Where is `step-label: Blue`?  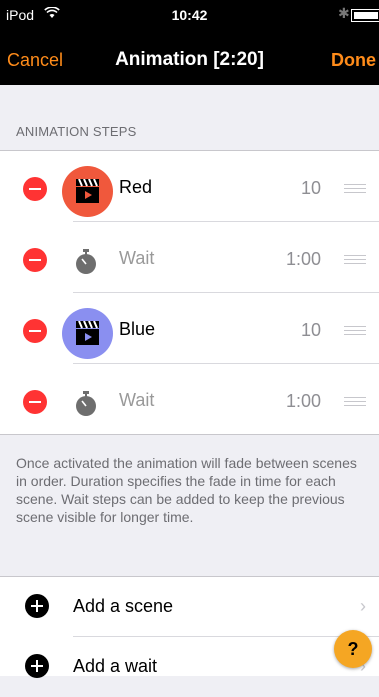
step-label: Blue is located at coordinates (137, 329).